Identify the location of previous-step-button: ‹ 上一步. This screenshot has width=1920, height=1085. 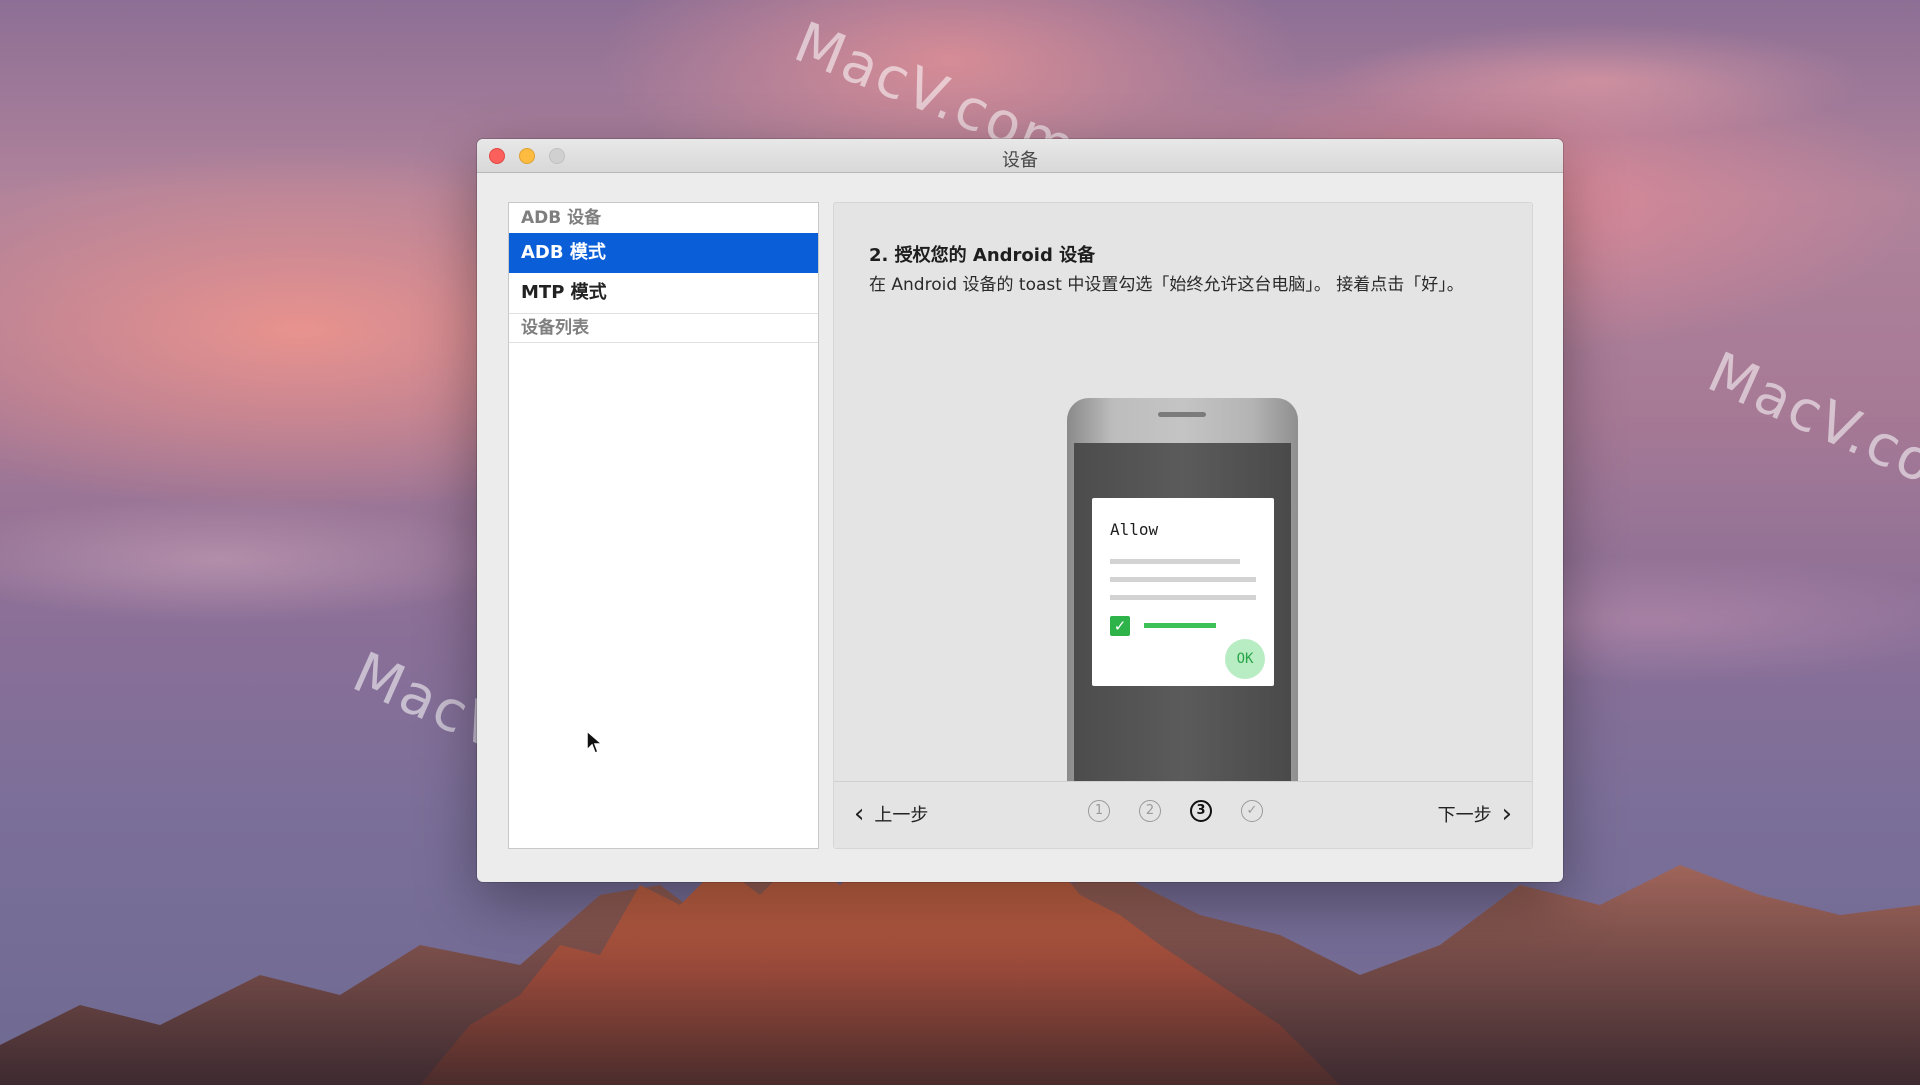
(891, 814).